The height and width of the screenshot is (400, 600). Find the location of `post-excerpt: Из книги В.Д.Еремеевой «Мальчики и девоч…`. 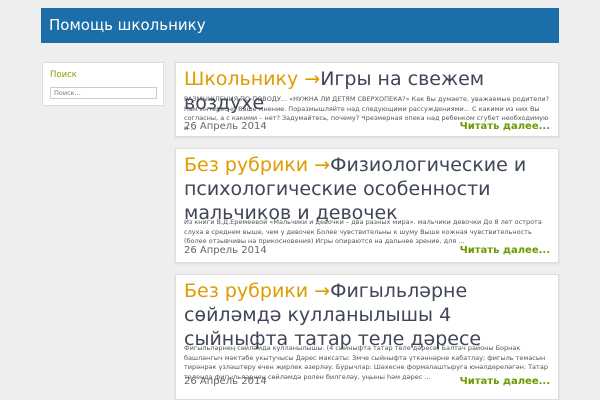

post-excerpt: Из книги В.Д.Еремеевой «Мальчики и девоч… is located at coordinates (363, 231).